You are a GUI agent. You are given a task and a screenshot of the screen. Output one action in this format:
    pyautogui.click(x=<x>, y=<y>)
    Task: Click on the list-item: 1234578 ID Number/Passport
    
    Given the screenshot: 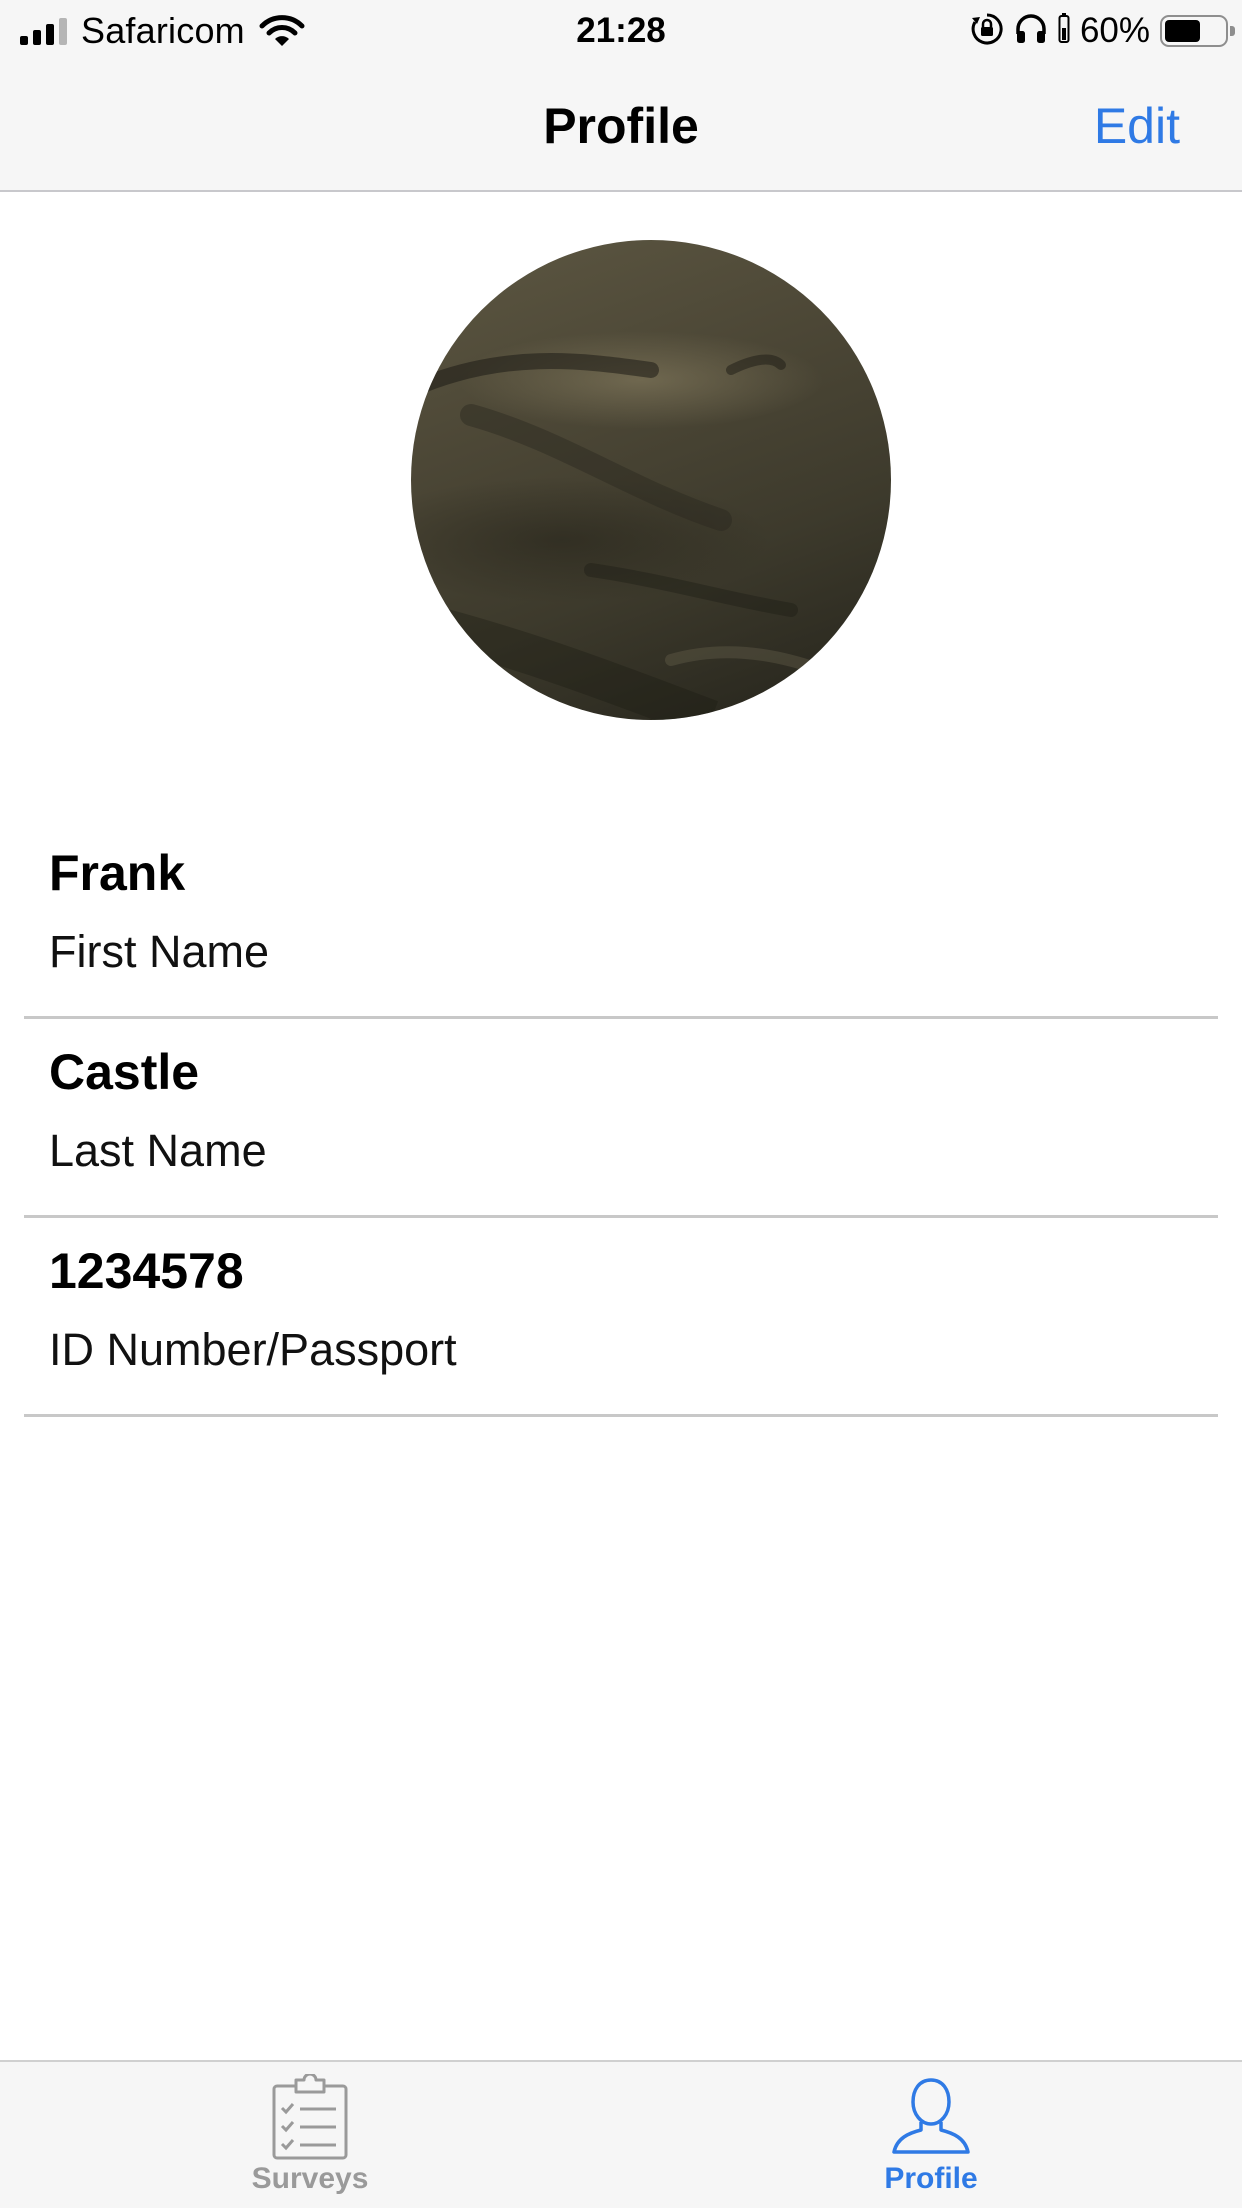 What is the action you would take?
    pyautogui.click(x=621, y=1317)
    